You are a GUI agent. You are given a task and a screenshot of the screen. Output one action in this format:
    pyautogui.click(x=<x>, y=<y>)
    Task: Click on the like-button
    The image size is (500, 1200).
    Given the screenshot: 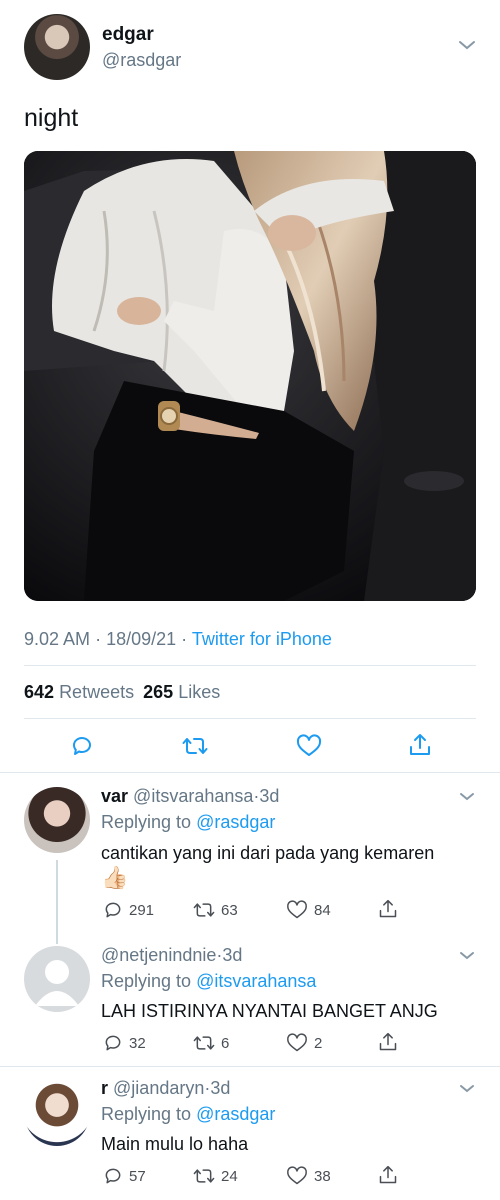 What is the action you would take?
    pyautogui.click(x=309, y=748)
    